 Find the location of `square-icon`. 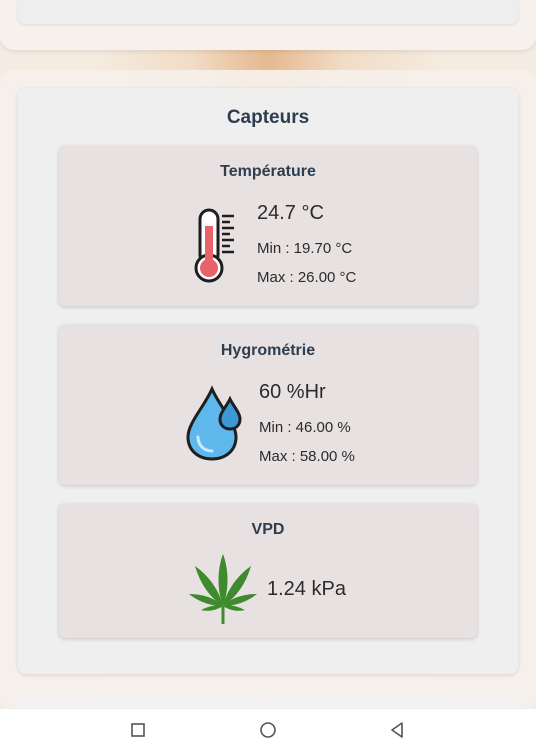

square-icon is located at coordinates (138, 730).